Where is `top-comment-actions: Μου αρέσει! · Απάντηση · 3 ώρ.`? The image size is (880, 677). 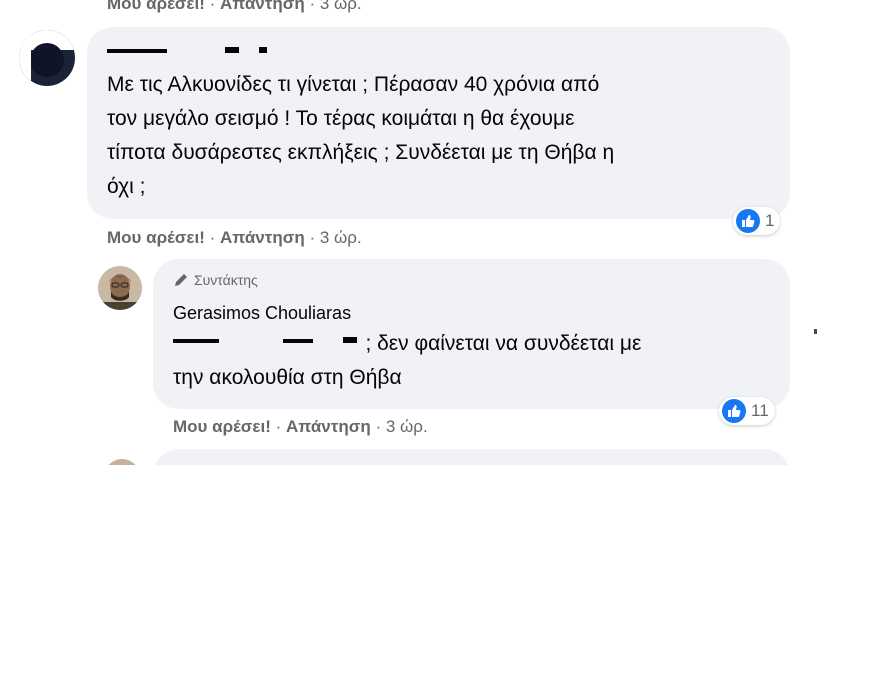 top-comment-actions: Μου αρέσει! · Απάντηση · 3 ώρ. is located at coordinates (234, 7).